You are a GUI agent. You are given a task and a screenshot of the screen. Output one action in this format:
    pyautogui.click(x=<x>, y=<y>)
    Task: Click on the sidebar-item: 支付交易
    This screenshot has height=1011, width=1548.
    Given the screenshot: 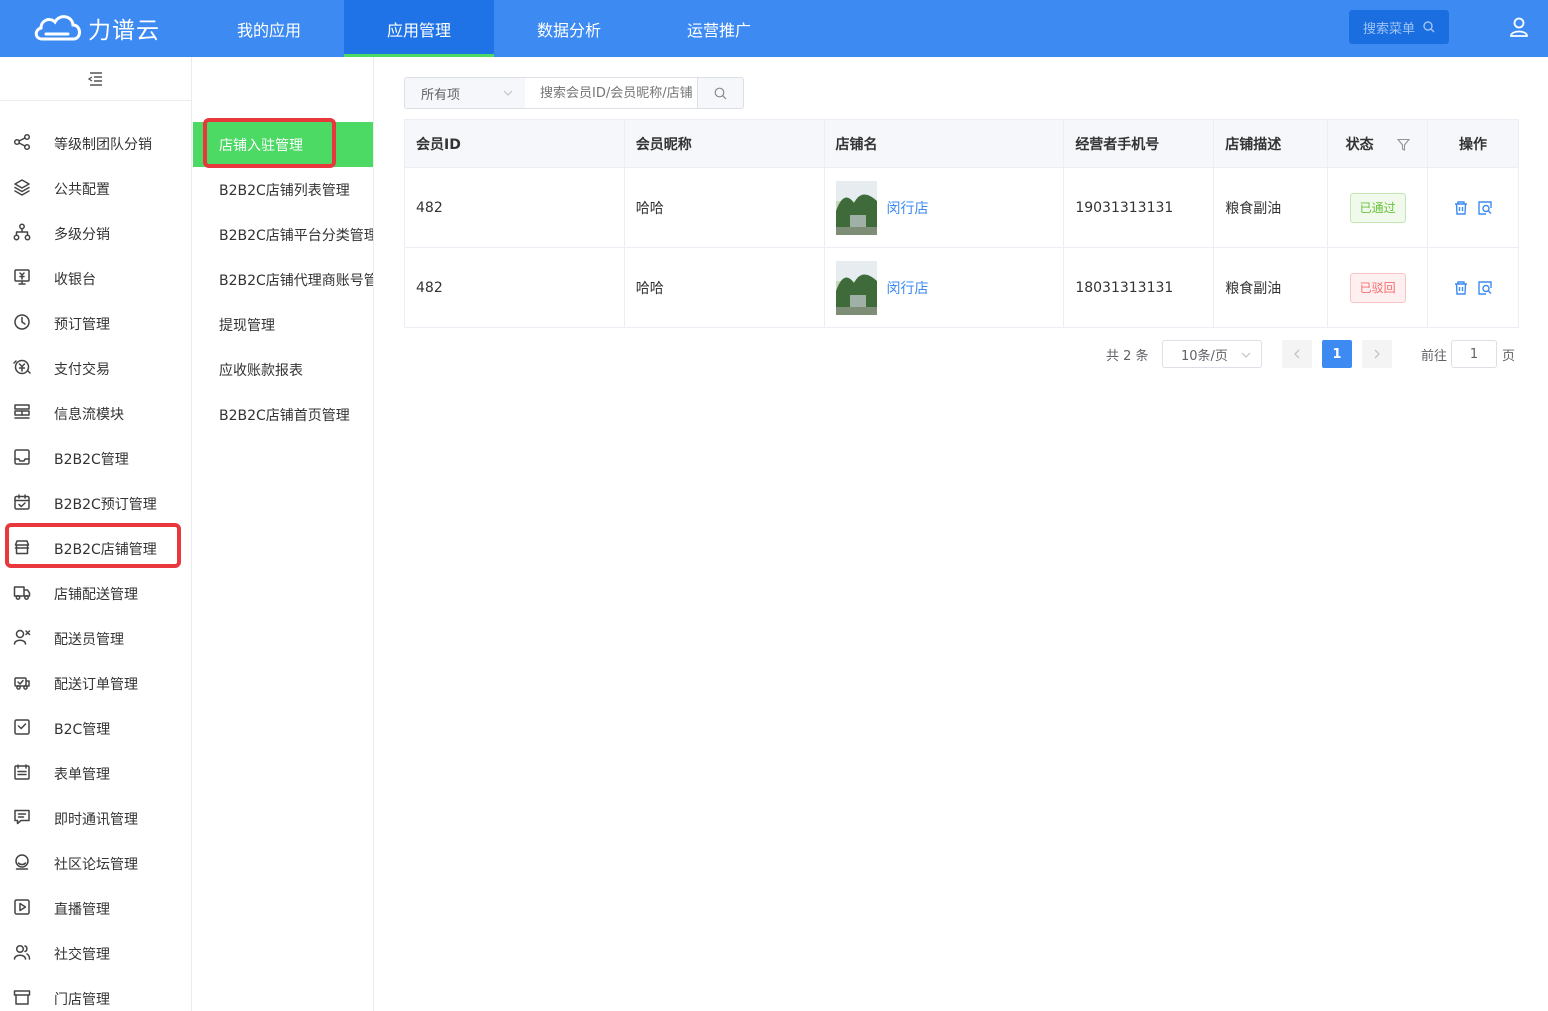 What is the action you would take?
    pyautogui.click(x=95, y=368)
    